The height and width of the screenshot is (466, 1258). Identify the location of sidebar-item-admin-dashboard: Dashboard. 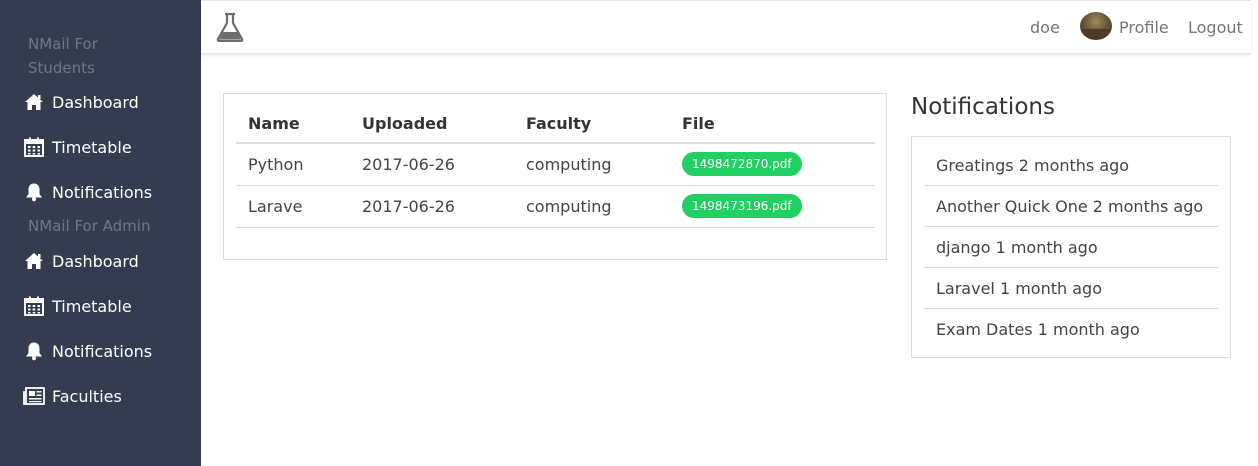
(81, 261).